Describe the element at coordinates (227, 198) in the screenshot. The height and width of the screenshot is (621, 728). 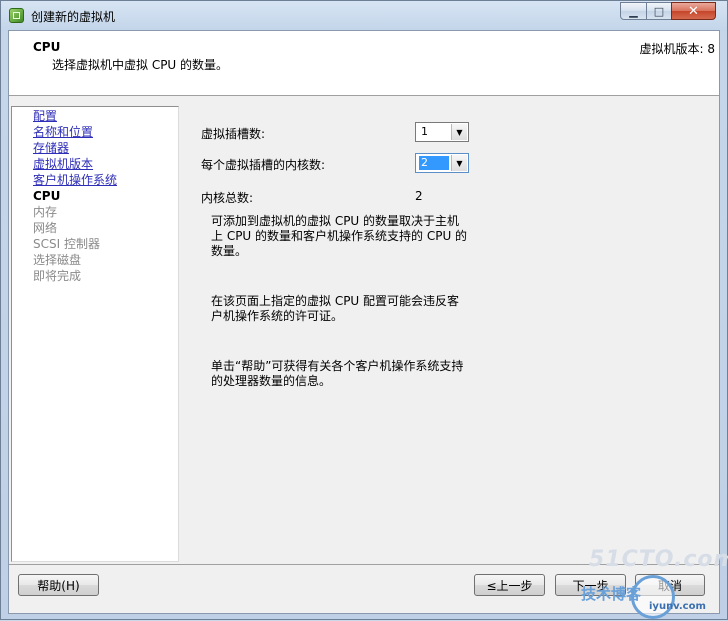
I see `total-cores-label: 内核总数:` at that location.